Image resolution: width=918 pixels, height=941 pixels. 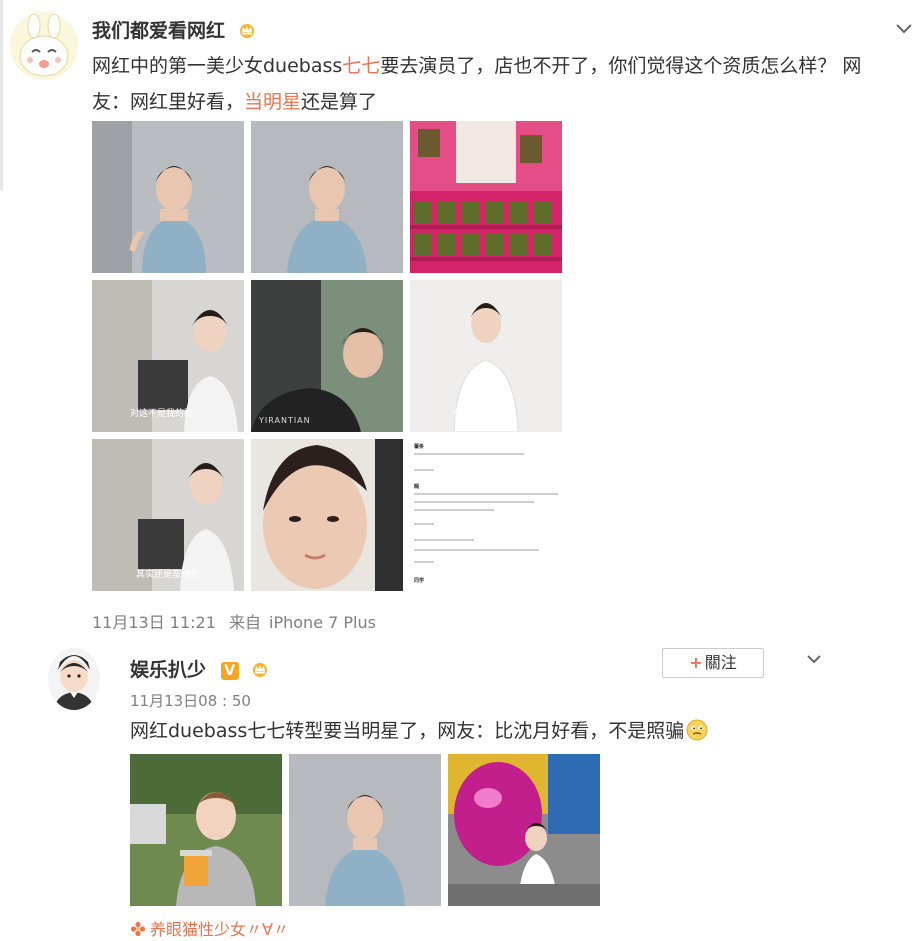 I want to click on topic-link: 当明星, so click(x=272, y=102).